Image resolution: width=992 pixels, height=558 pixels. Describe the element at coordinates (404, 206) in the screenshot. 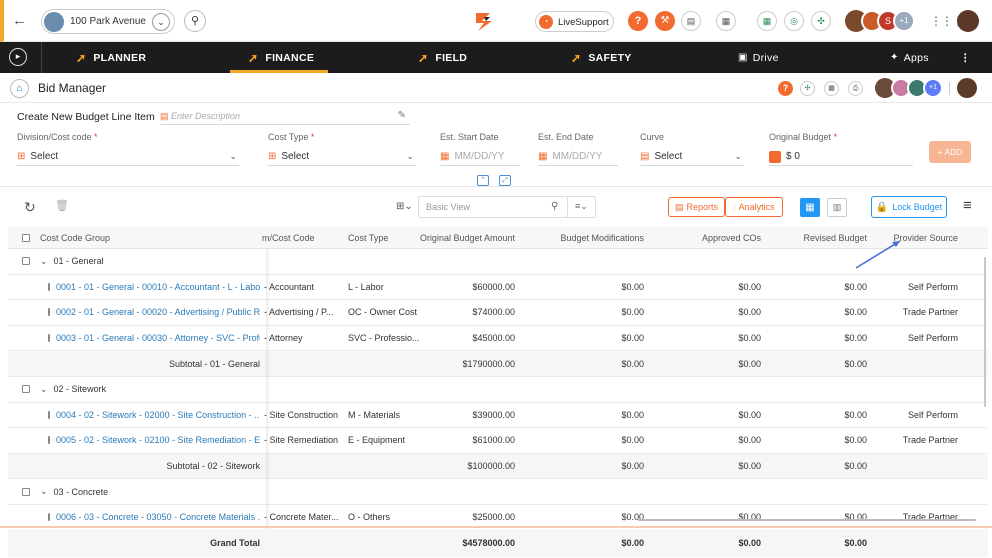

I see `view-options-icon: ⊞⌄` at that location.